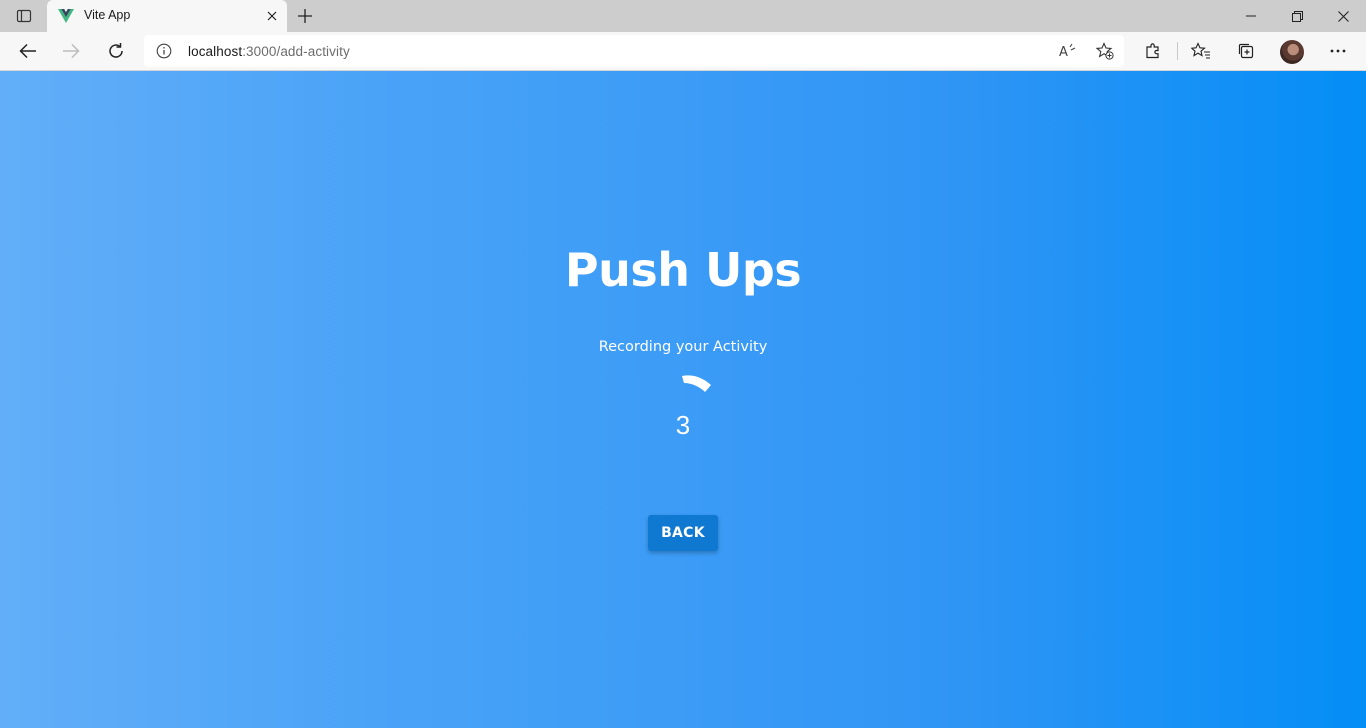 The height and width of the screenshot is (728, 1366). Describe the element at coordinates (215, 51) in the screenshot. I see `url-host: localhost` at that location.